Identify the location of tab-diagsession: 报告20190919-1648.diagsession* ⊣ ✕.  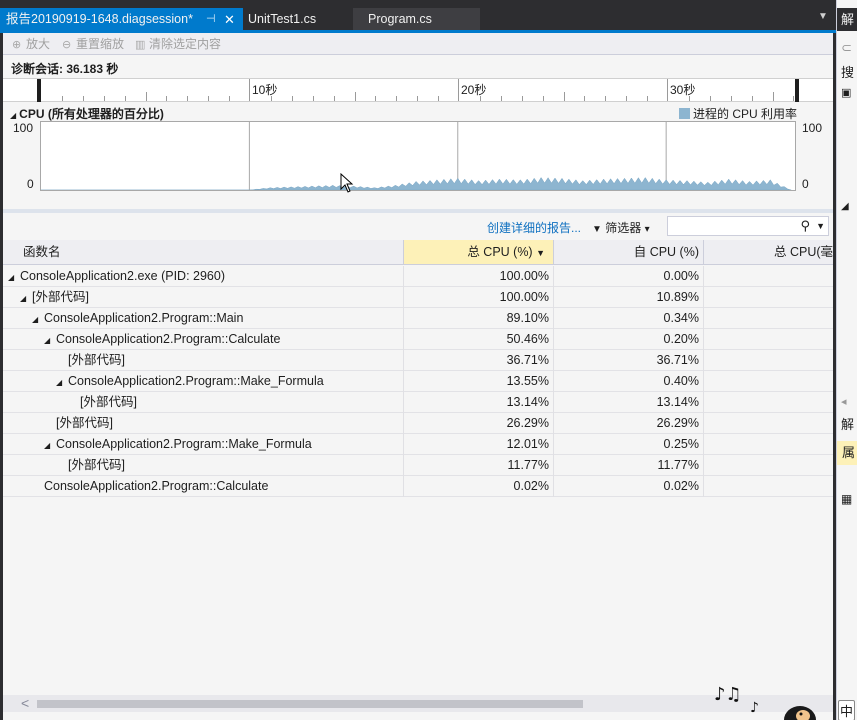
(121, 19).